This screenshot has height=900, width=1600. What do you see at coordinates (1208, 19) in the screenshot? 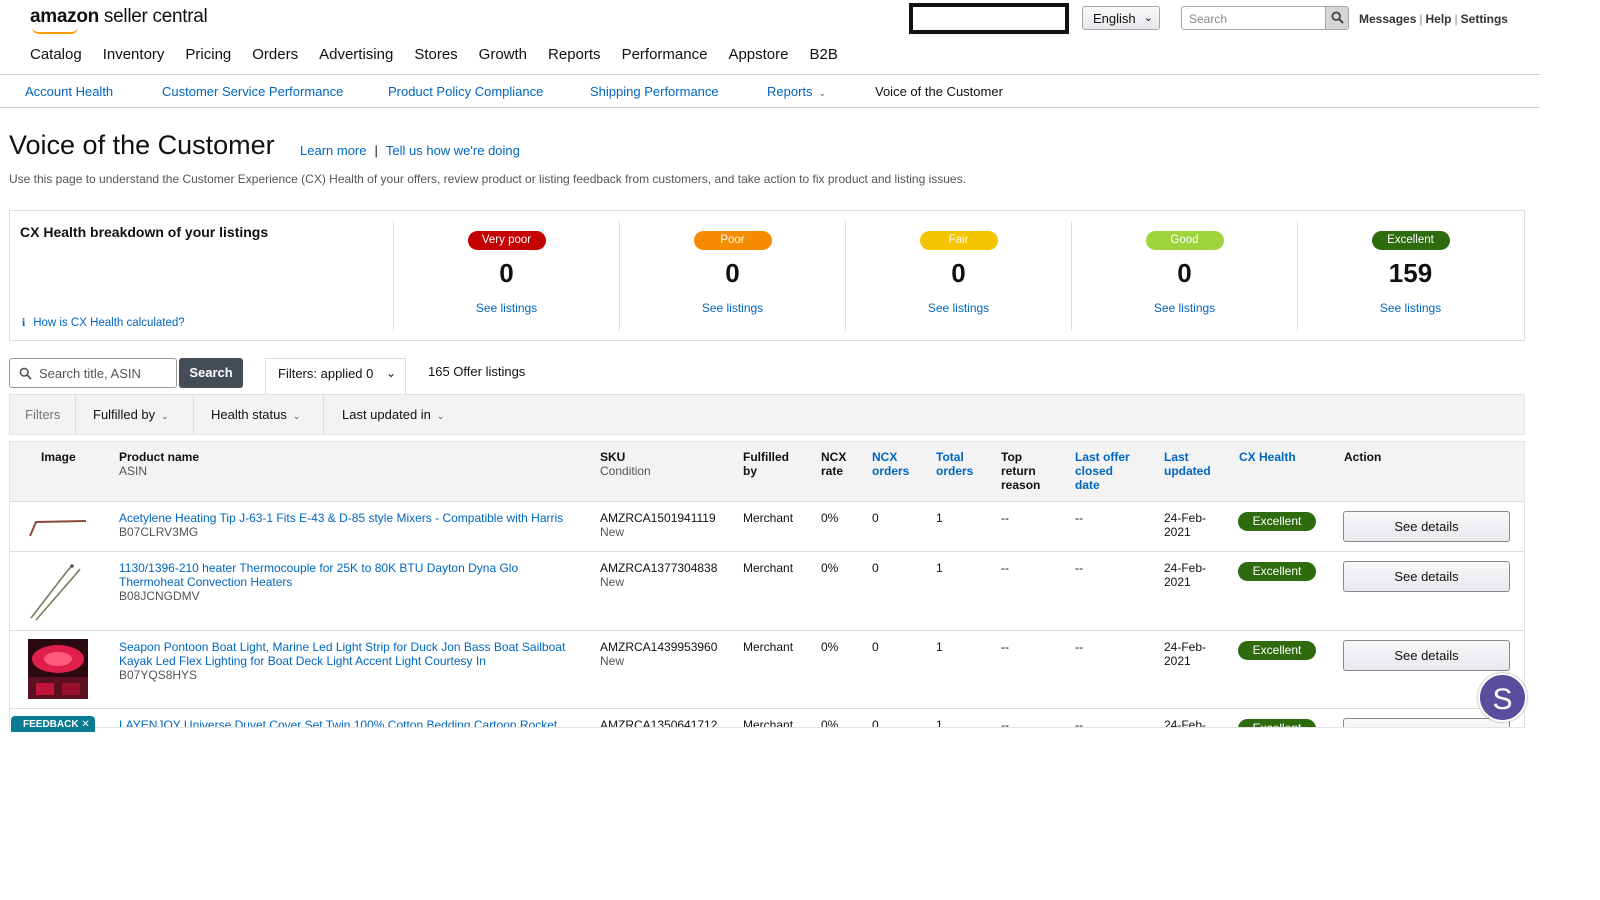
I see `header-search-input: Search` at bounding box center [1208, 19].